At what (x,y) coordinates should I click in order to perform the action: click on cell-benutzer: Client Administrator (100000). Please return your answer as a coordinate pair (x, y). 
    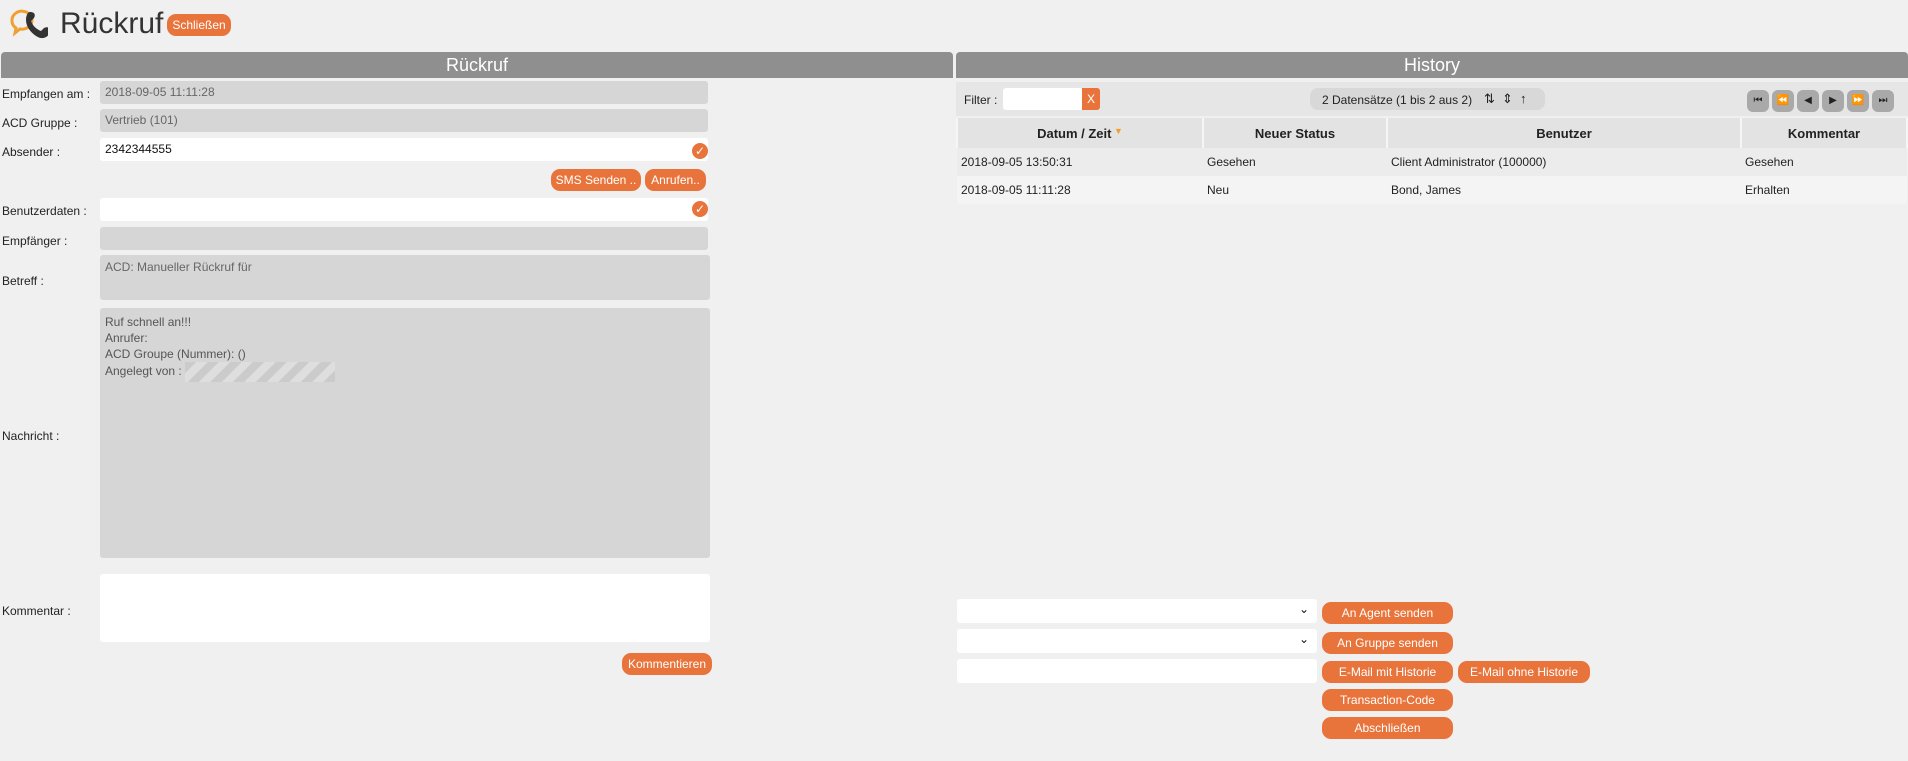
    Looking at the image, I should click on (1564, 162).